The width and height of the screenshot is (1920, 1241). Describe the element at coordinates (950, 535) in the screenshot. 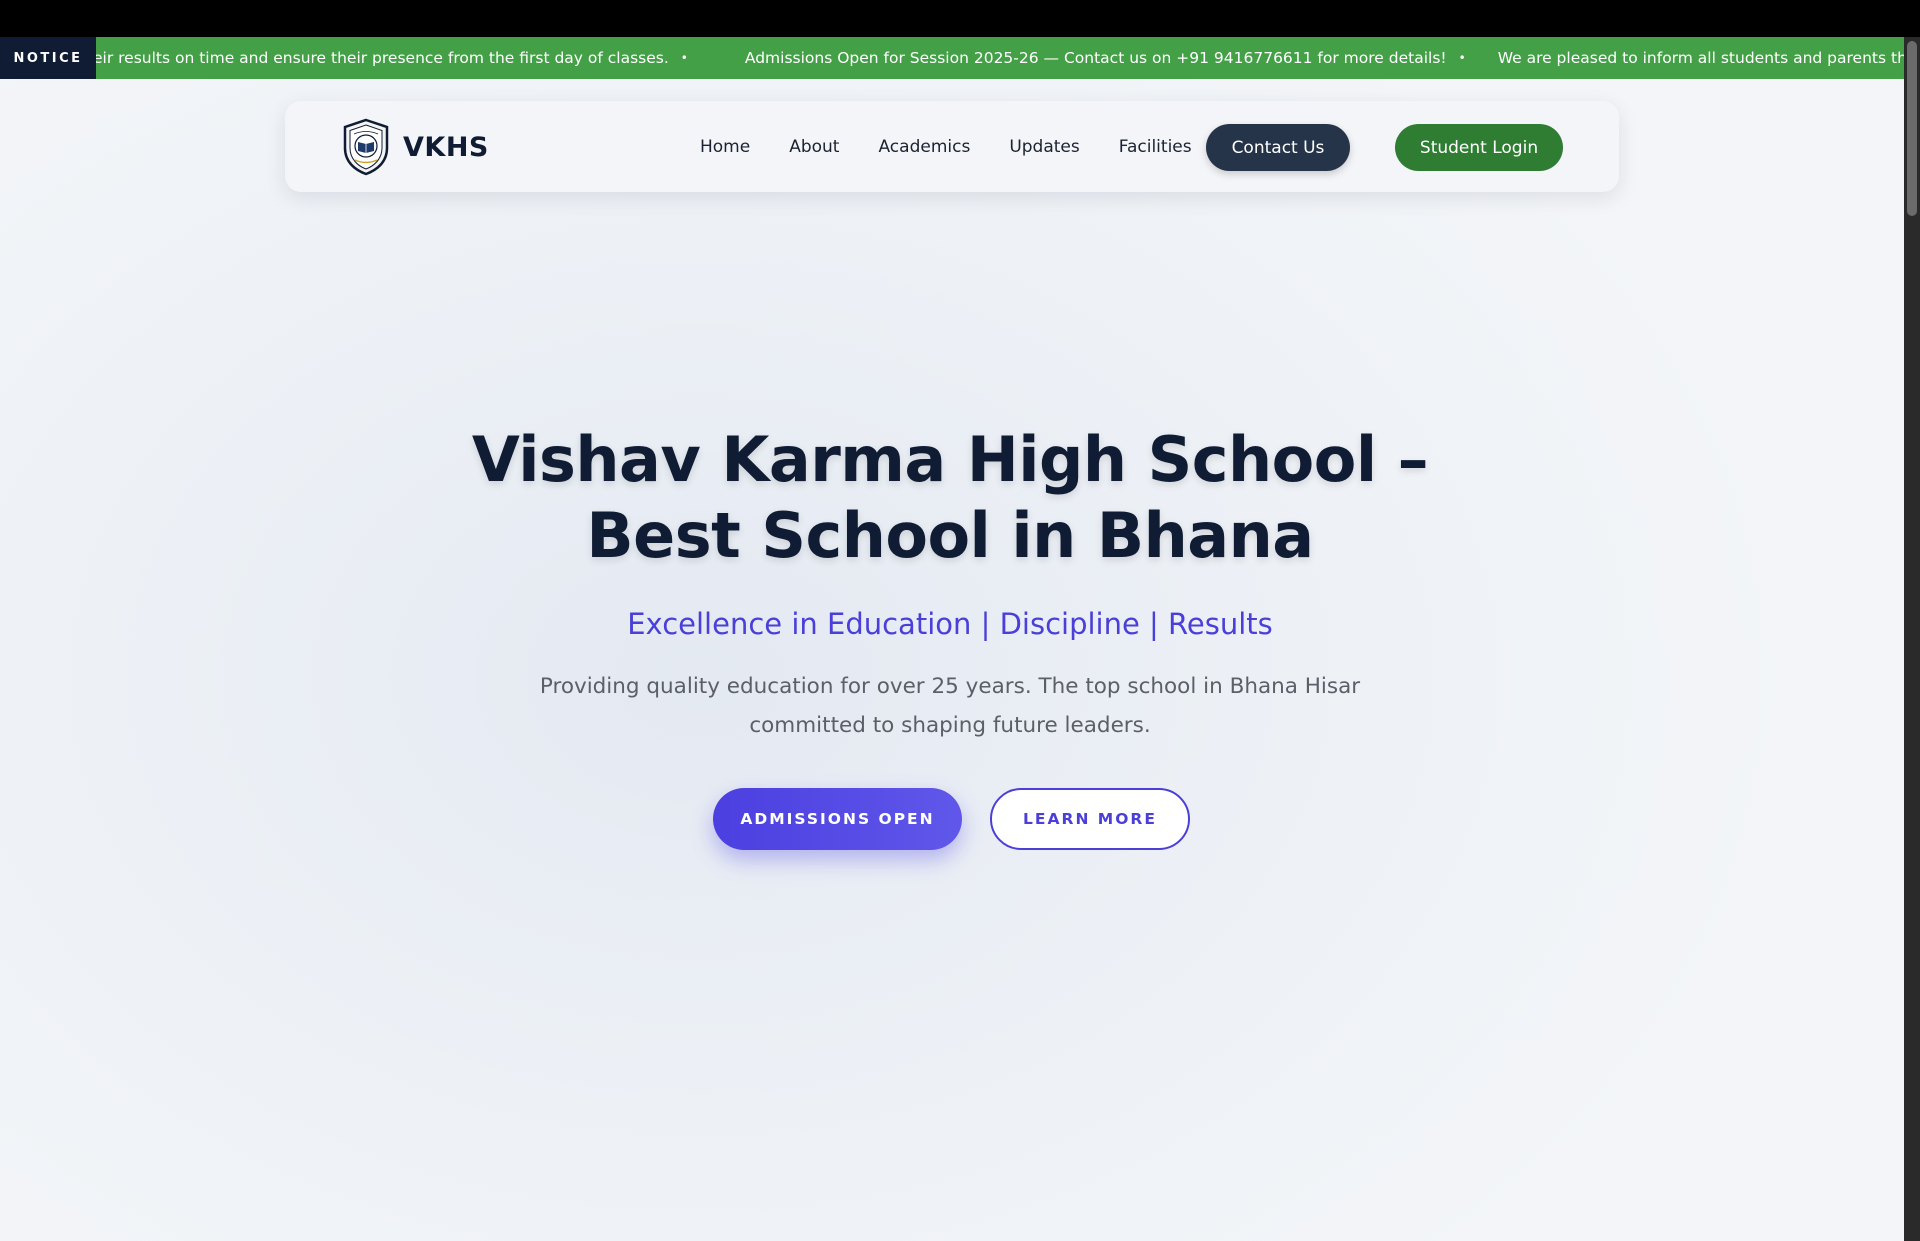

I see `hero-title-line-2: Best School in Bhana` at that location.